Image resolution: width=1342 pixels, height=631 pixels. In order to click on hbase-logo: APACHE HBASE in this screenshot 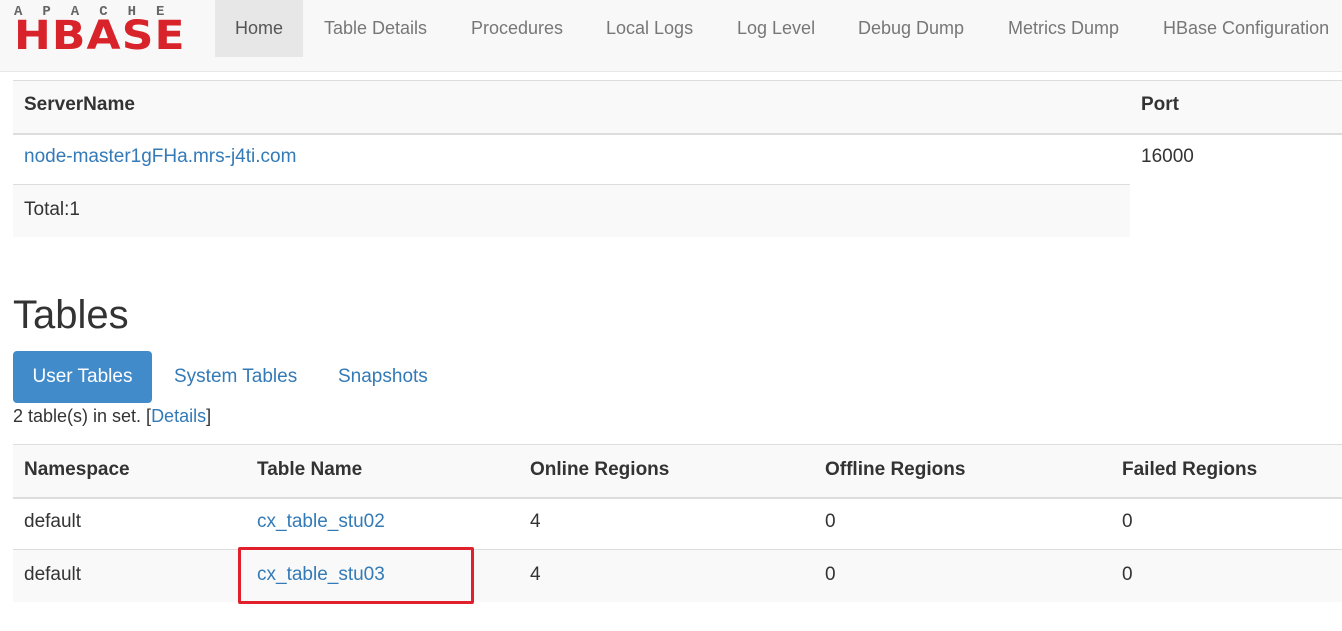, I will do `click(105, 32)`.